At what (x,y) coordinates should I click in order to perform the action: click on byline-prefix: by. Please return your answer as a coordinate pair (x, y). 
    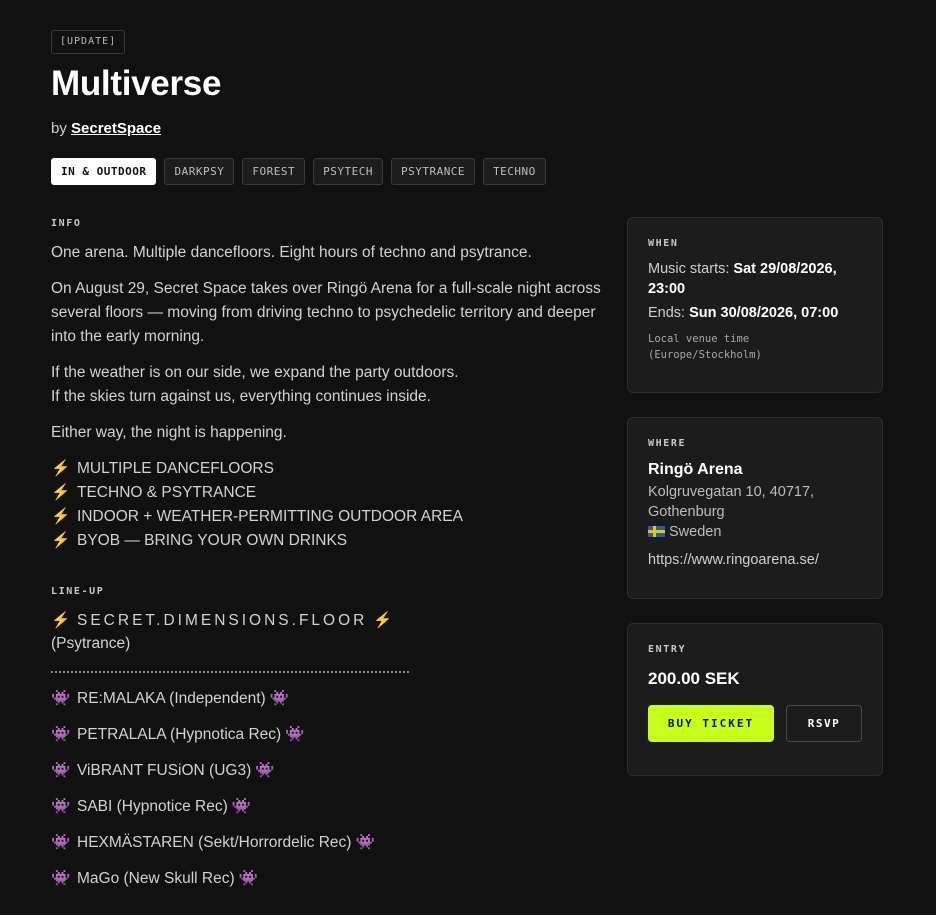
    Looking at the image, I should click on (59, 128).